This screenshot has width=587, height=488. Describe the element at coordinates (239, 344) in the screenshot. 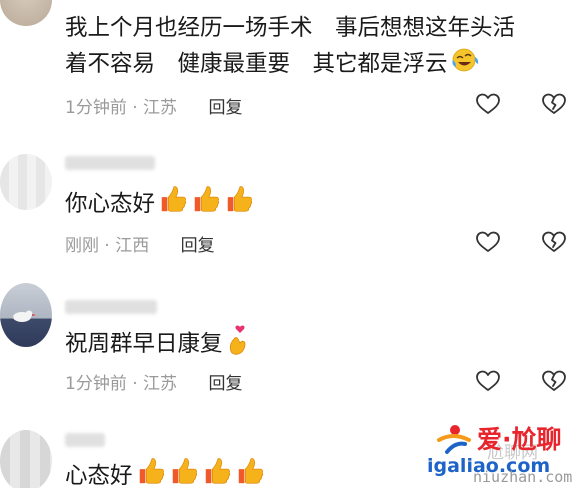

I see `finger-heart-emoji` at that location.